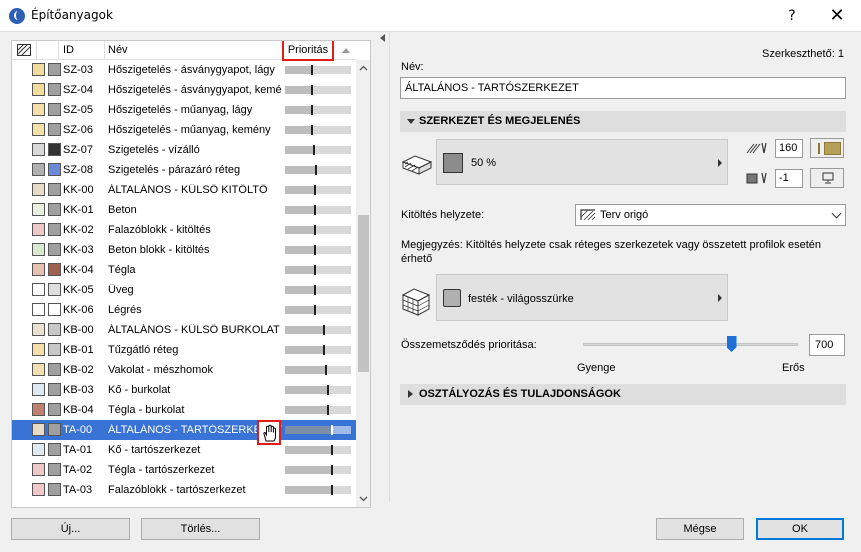 Image resolution: width=861 pixels, height=552 pixels. Describe the element at coordinates (78, 210) in the screenshot. I see `row-id: KK-01` at that location.